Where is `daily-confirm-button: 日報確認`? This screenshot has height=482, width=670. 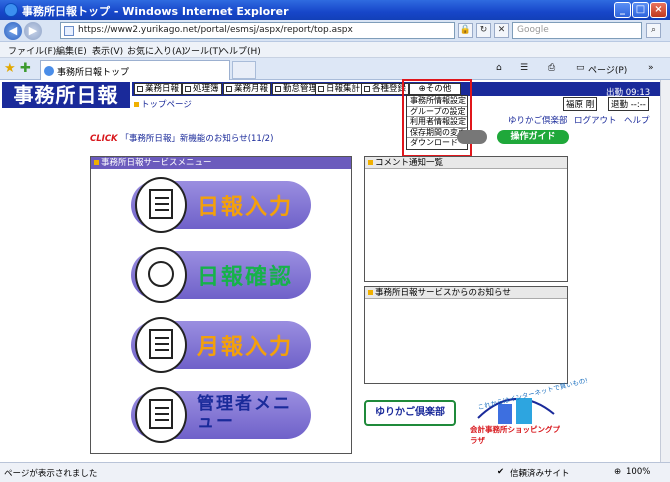 daily-confirm-button: 日報確認 is located at coordinates (221, 275).